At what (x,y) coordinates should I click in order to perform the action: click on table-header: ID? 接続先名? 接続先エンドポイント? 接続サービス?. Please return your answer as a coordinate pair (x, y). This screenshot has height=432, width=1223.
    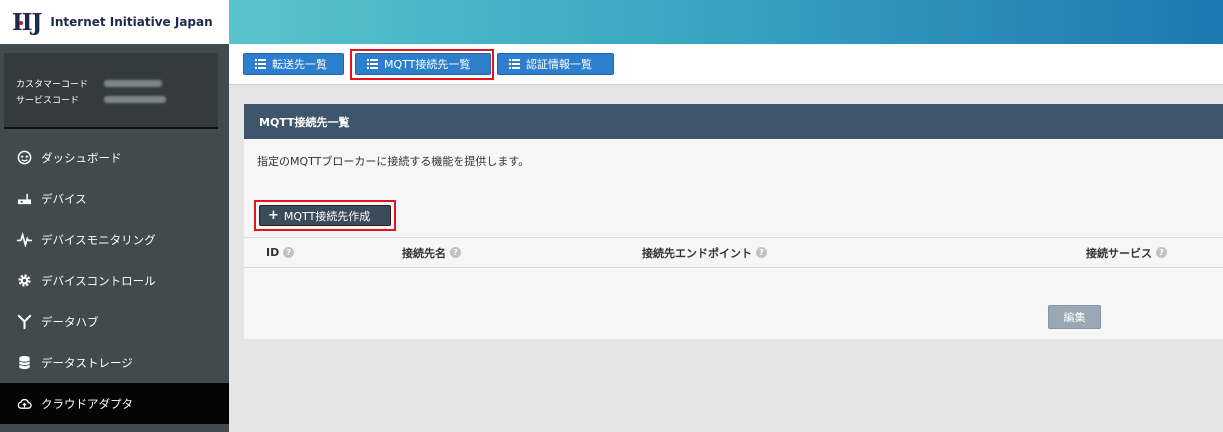
    Looking at the image, I should click on (733, 252).